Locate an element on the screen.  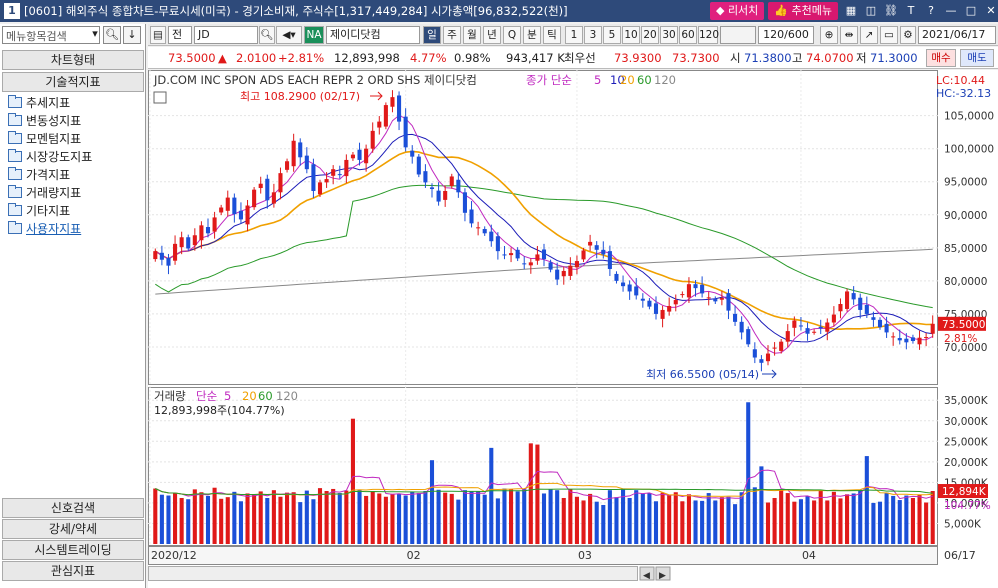
link-icon: ⛓ is located at coordinates (891, 11).